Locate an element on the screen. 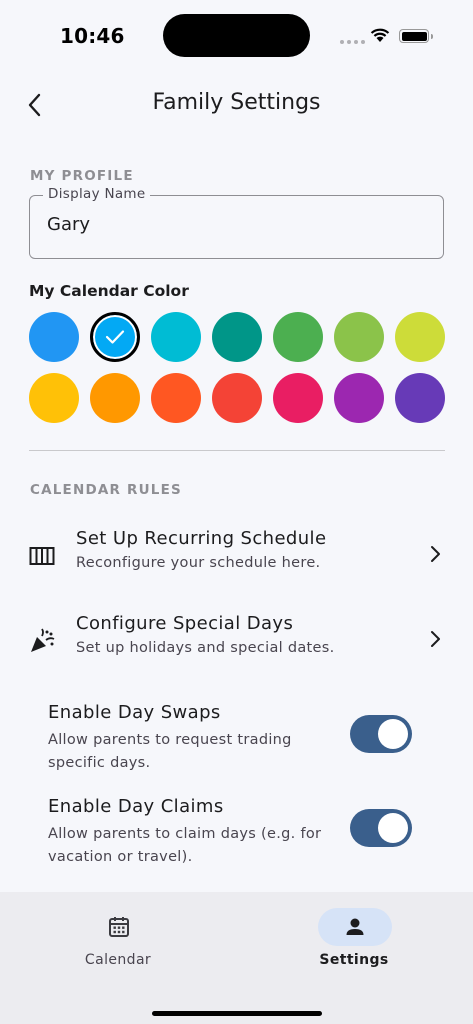  calendar-view-week-icon is located at coordinates (42, 556).